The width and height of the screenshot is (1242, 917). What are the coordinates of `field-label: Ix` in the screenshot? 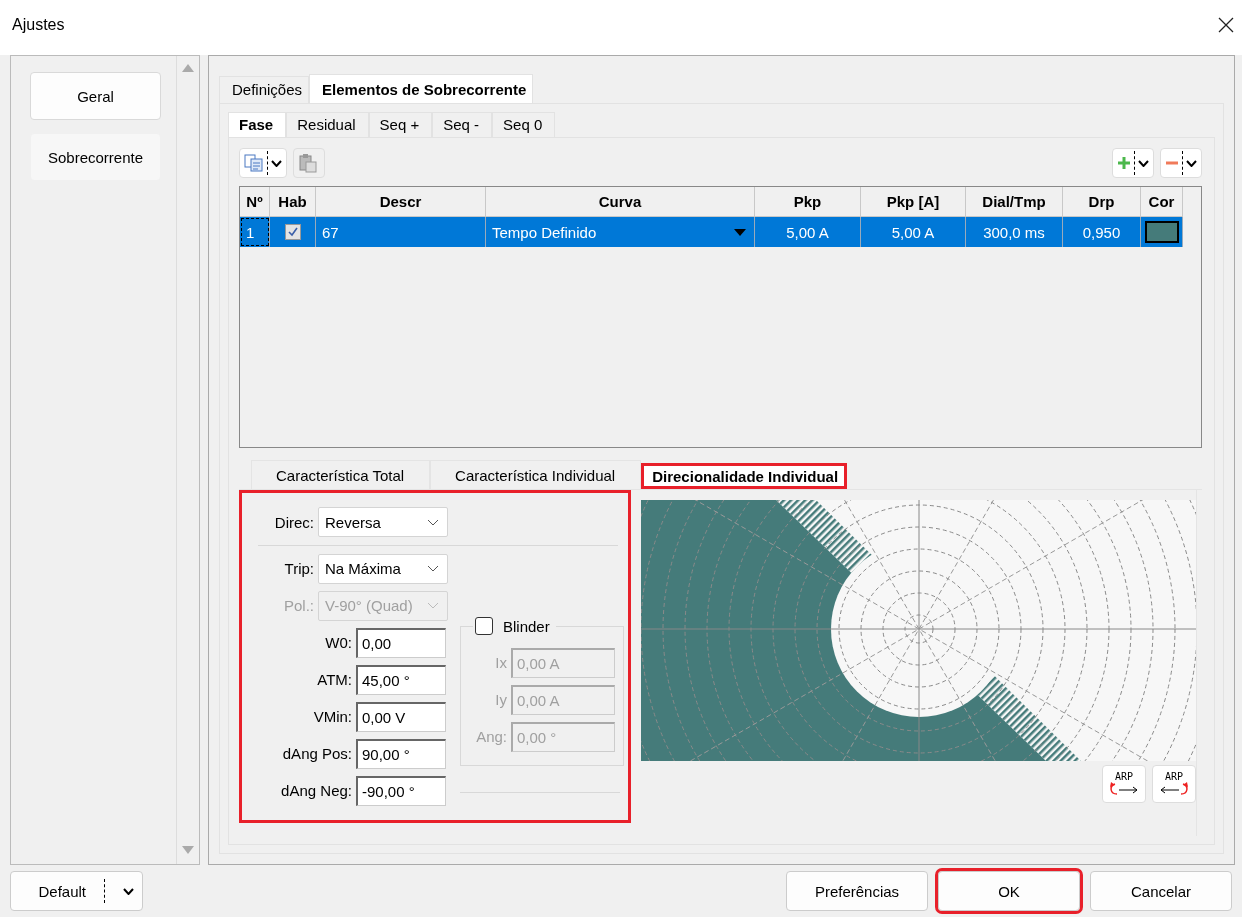 It's located at (500, 662).